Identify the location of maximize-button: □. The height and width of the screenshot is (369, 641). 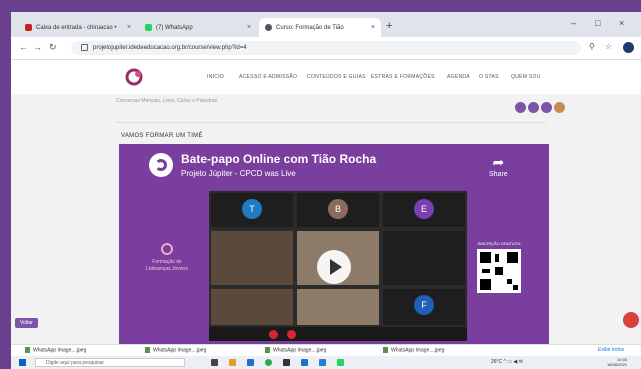
(597, 23).